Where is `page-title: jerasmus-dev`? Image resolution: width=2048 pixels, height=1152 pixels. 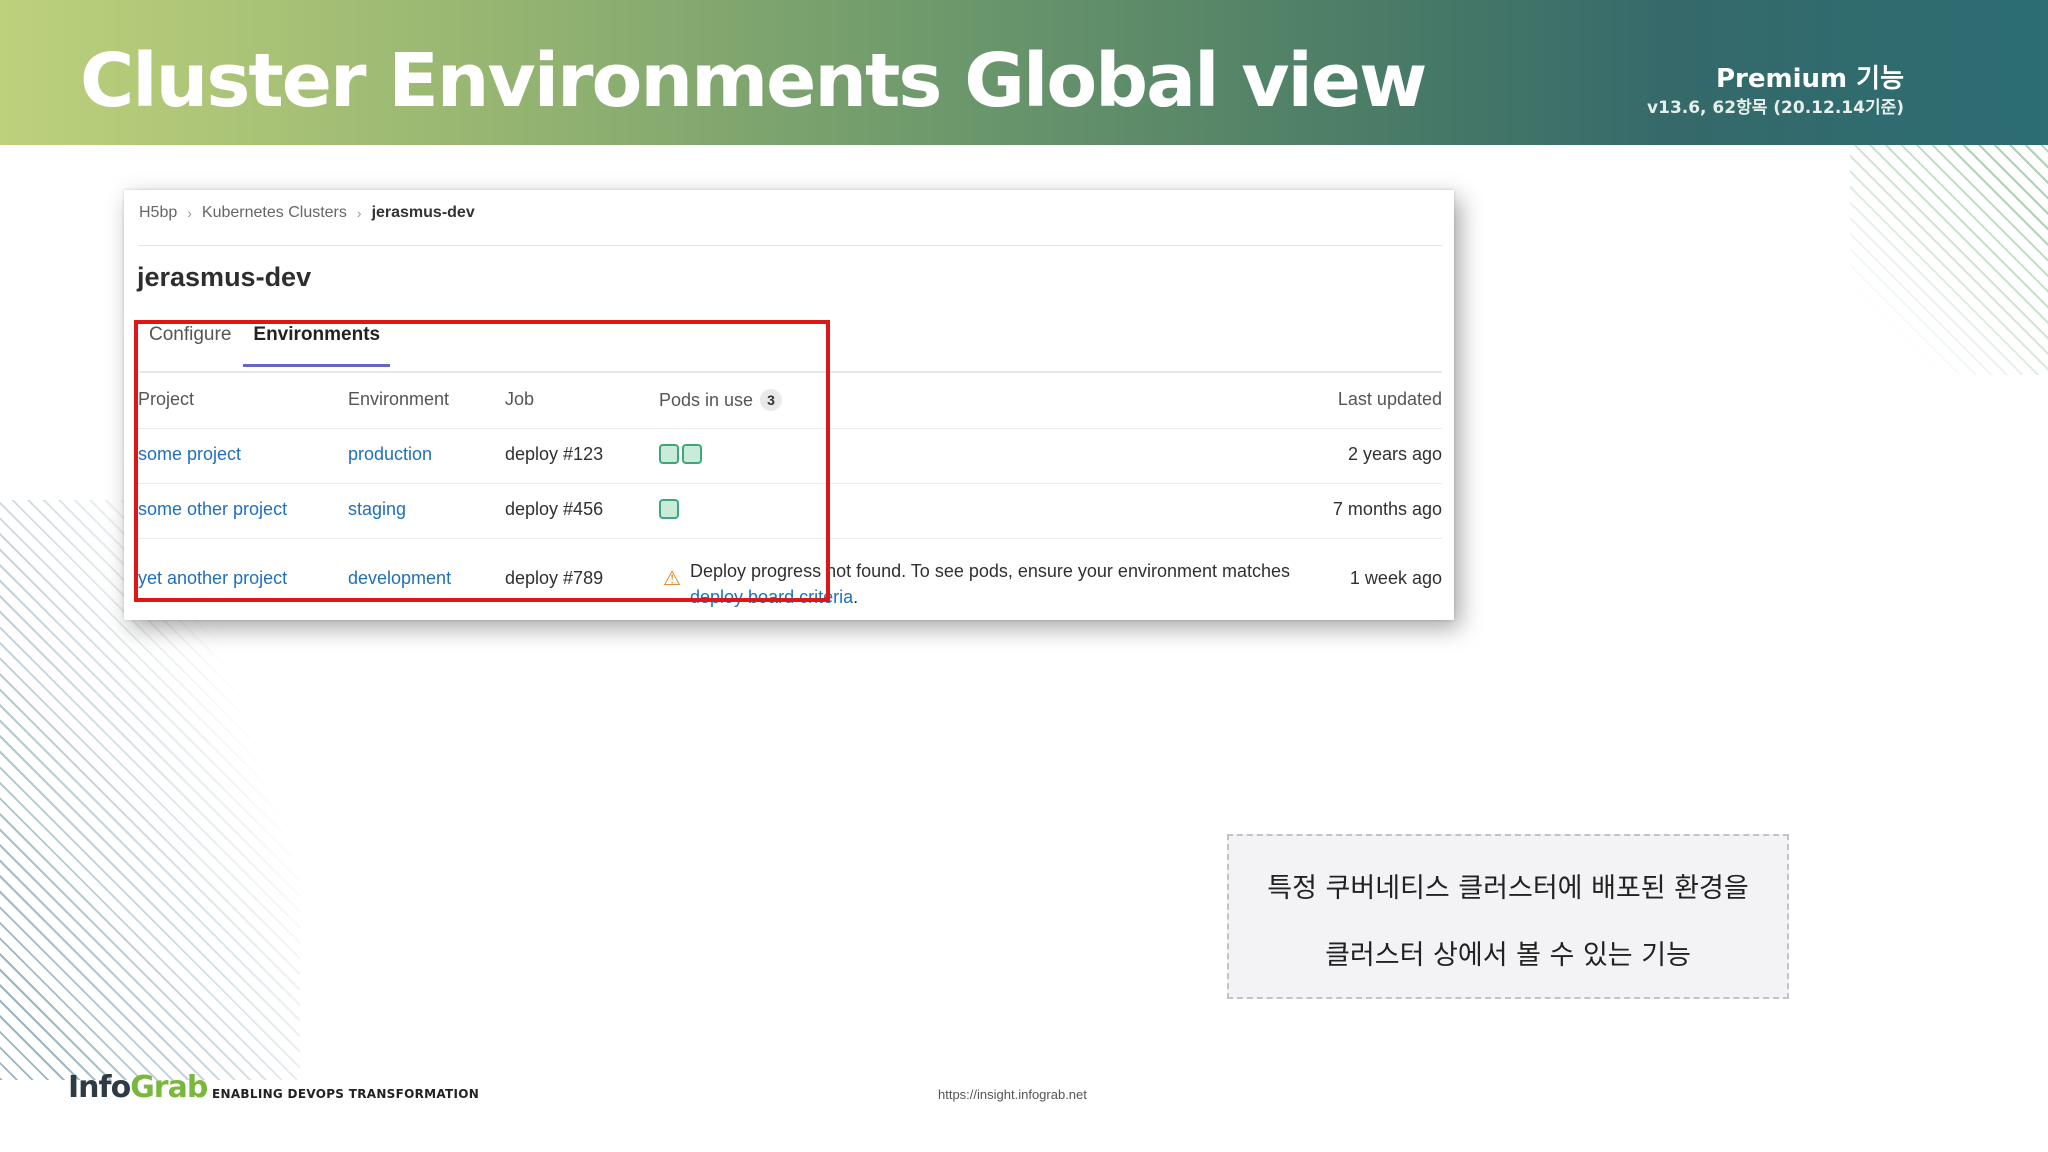 page-title: jerasmus-dev is located at coordinates (224, 277).